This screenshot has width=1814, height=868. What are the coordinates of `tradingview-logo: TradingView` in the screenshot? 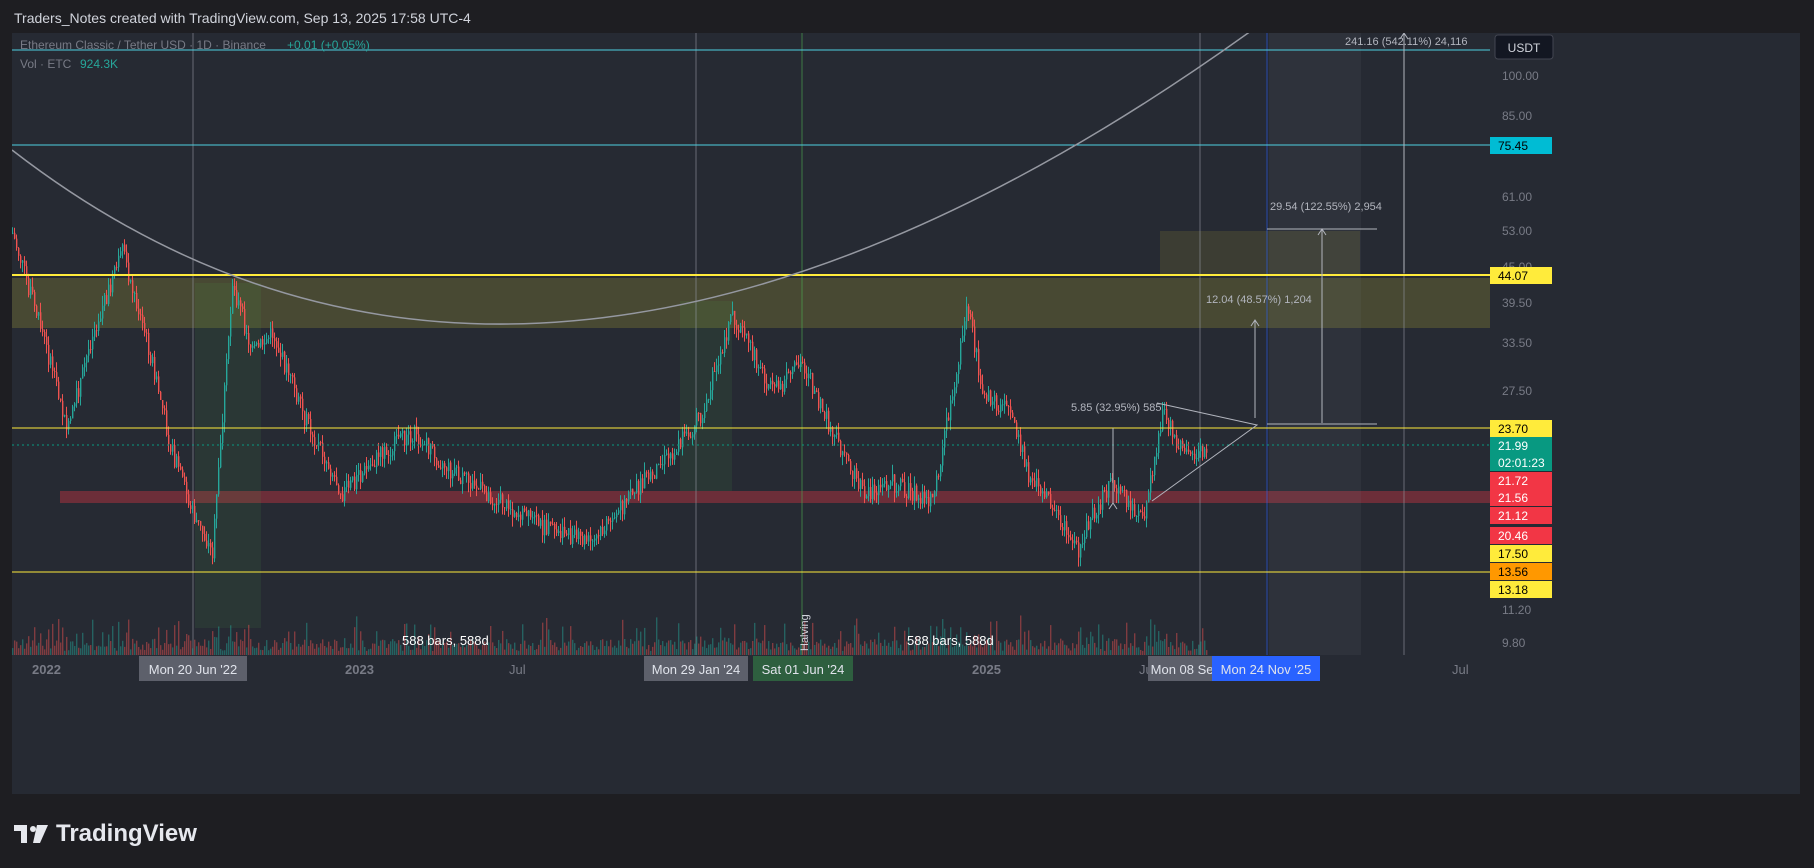 It's located at (105, 834).